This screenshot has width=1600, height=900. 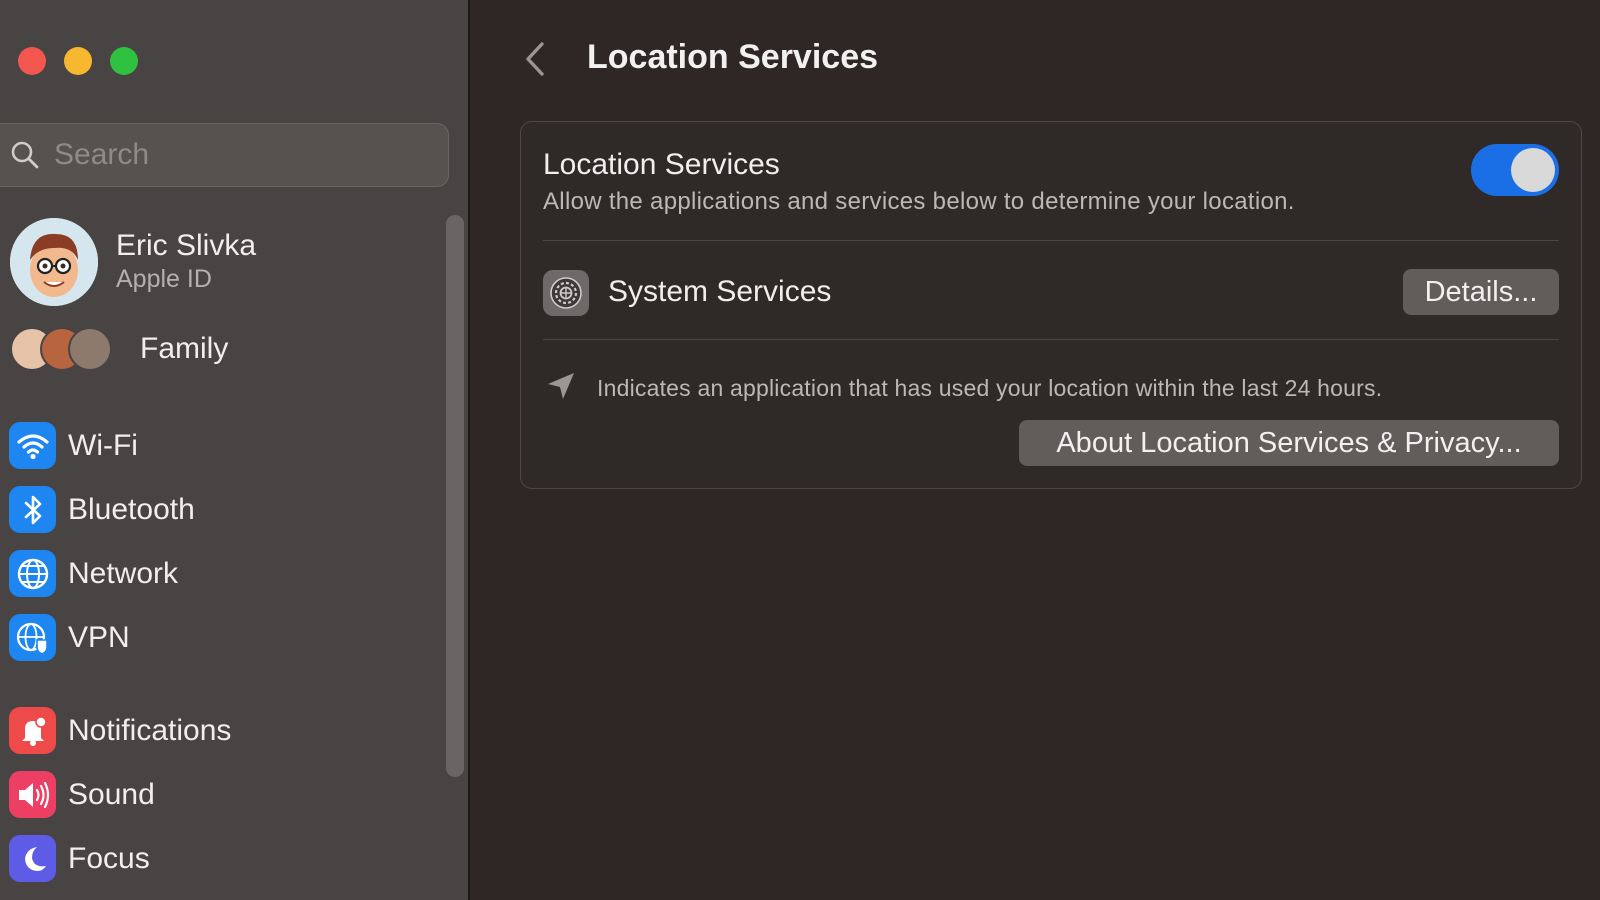 I want to click on sidebar-item-focus: Focus, so click(x=79, y=858).